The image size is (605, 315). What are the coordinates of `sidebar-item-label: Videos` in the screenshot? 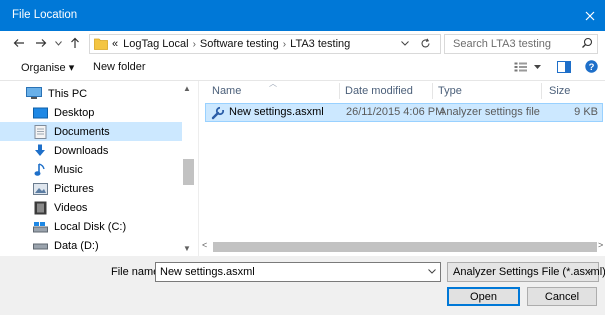 It's located at (71, 207).